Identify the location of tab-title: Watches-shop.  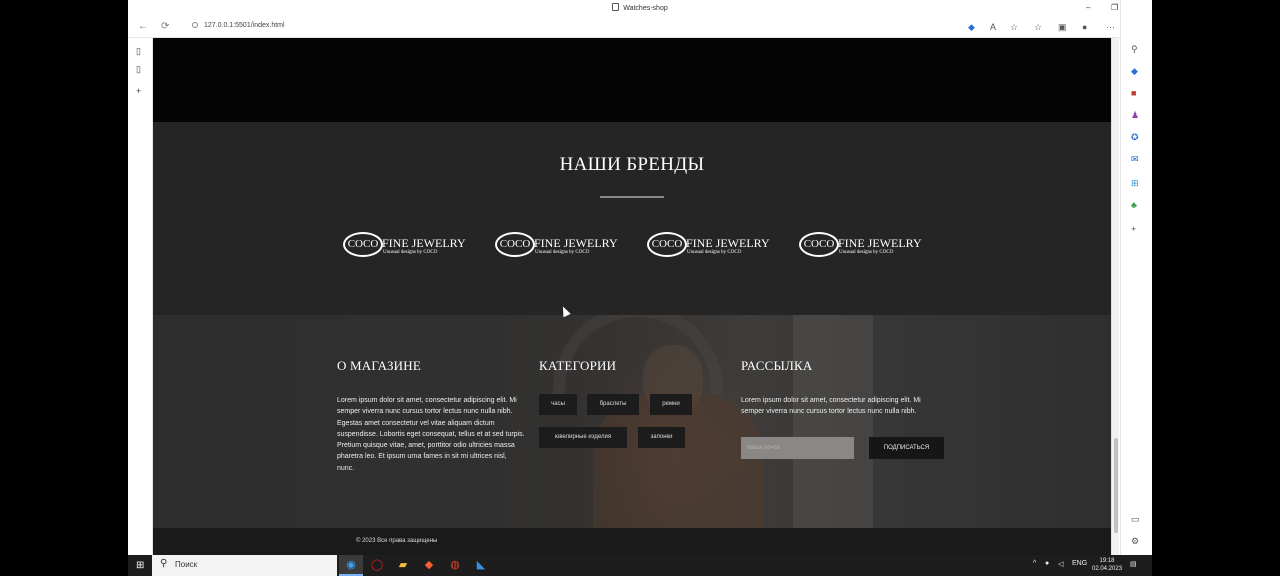
(645, 8).